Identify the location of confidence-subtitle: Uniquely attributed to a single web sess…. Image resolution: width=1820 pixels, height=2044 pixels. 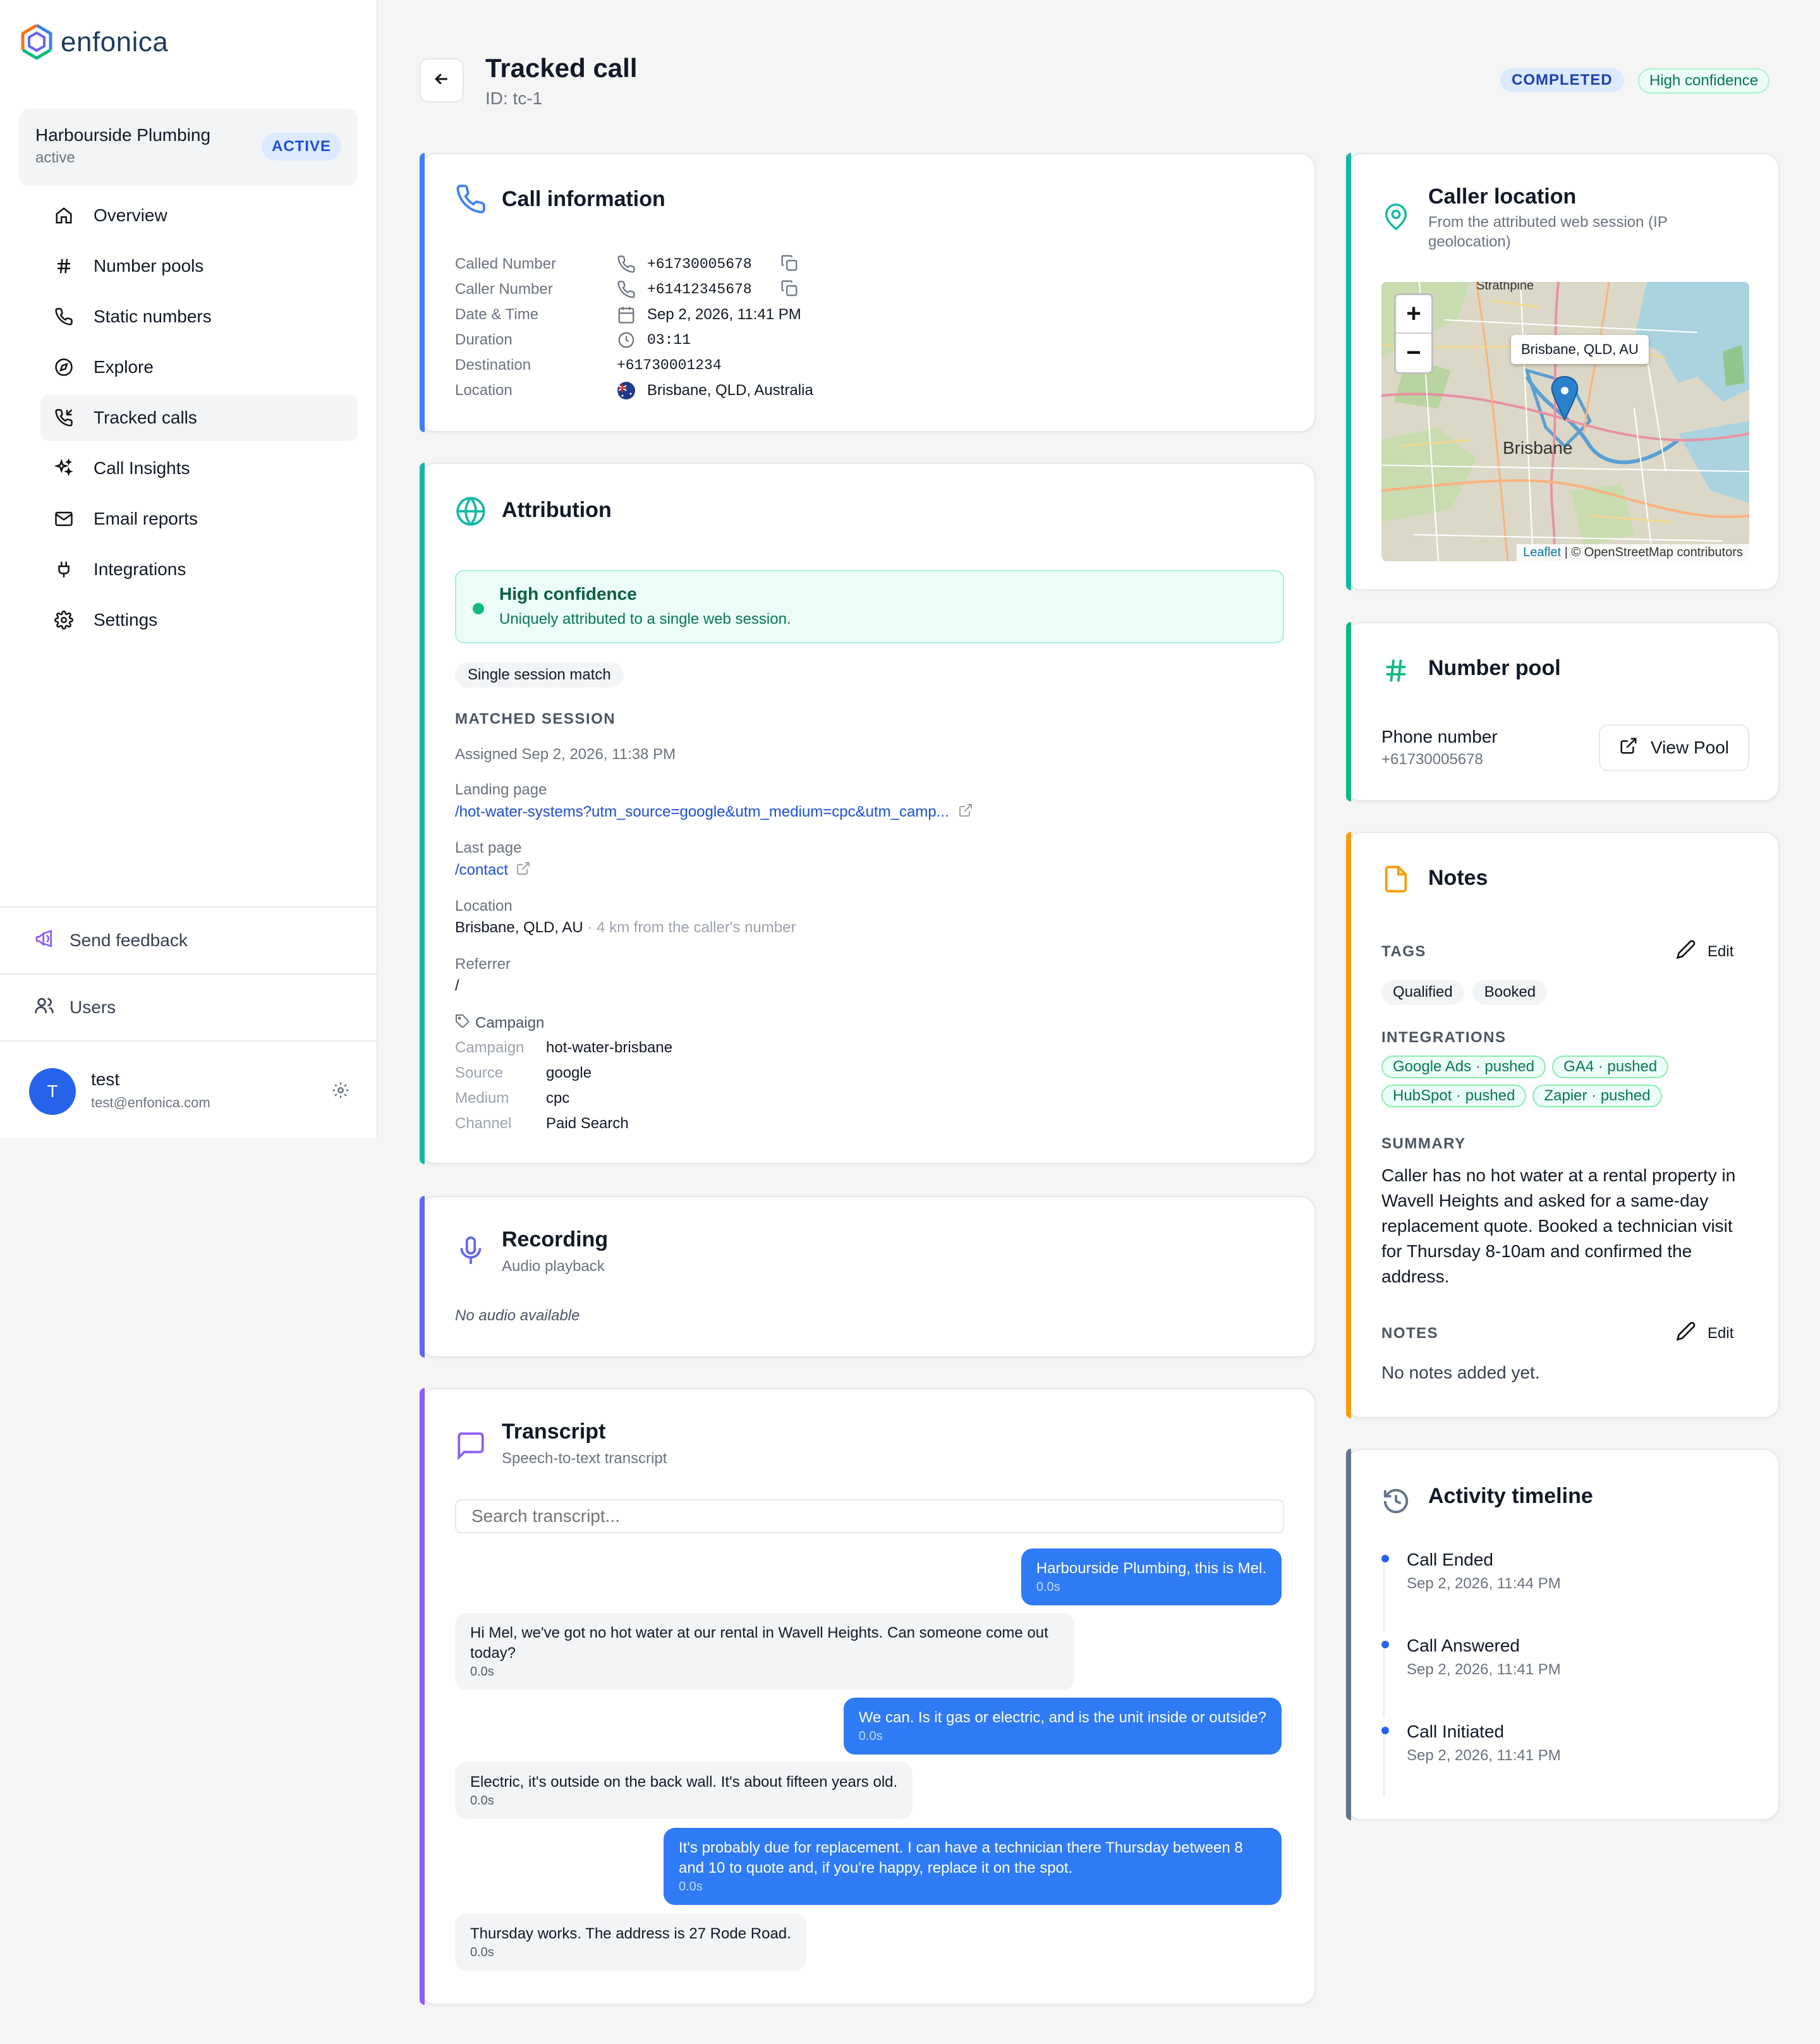
(645, 620).